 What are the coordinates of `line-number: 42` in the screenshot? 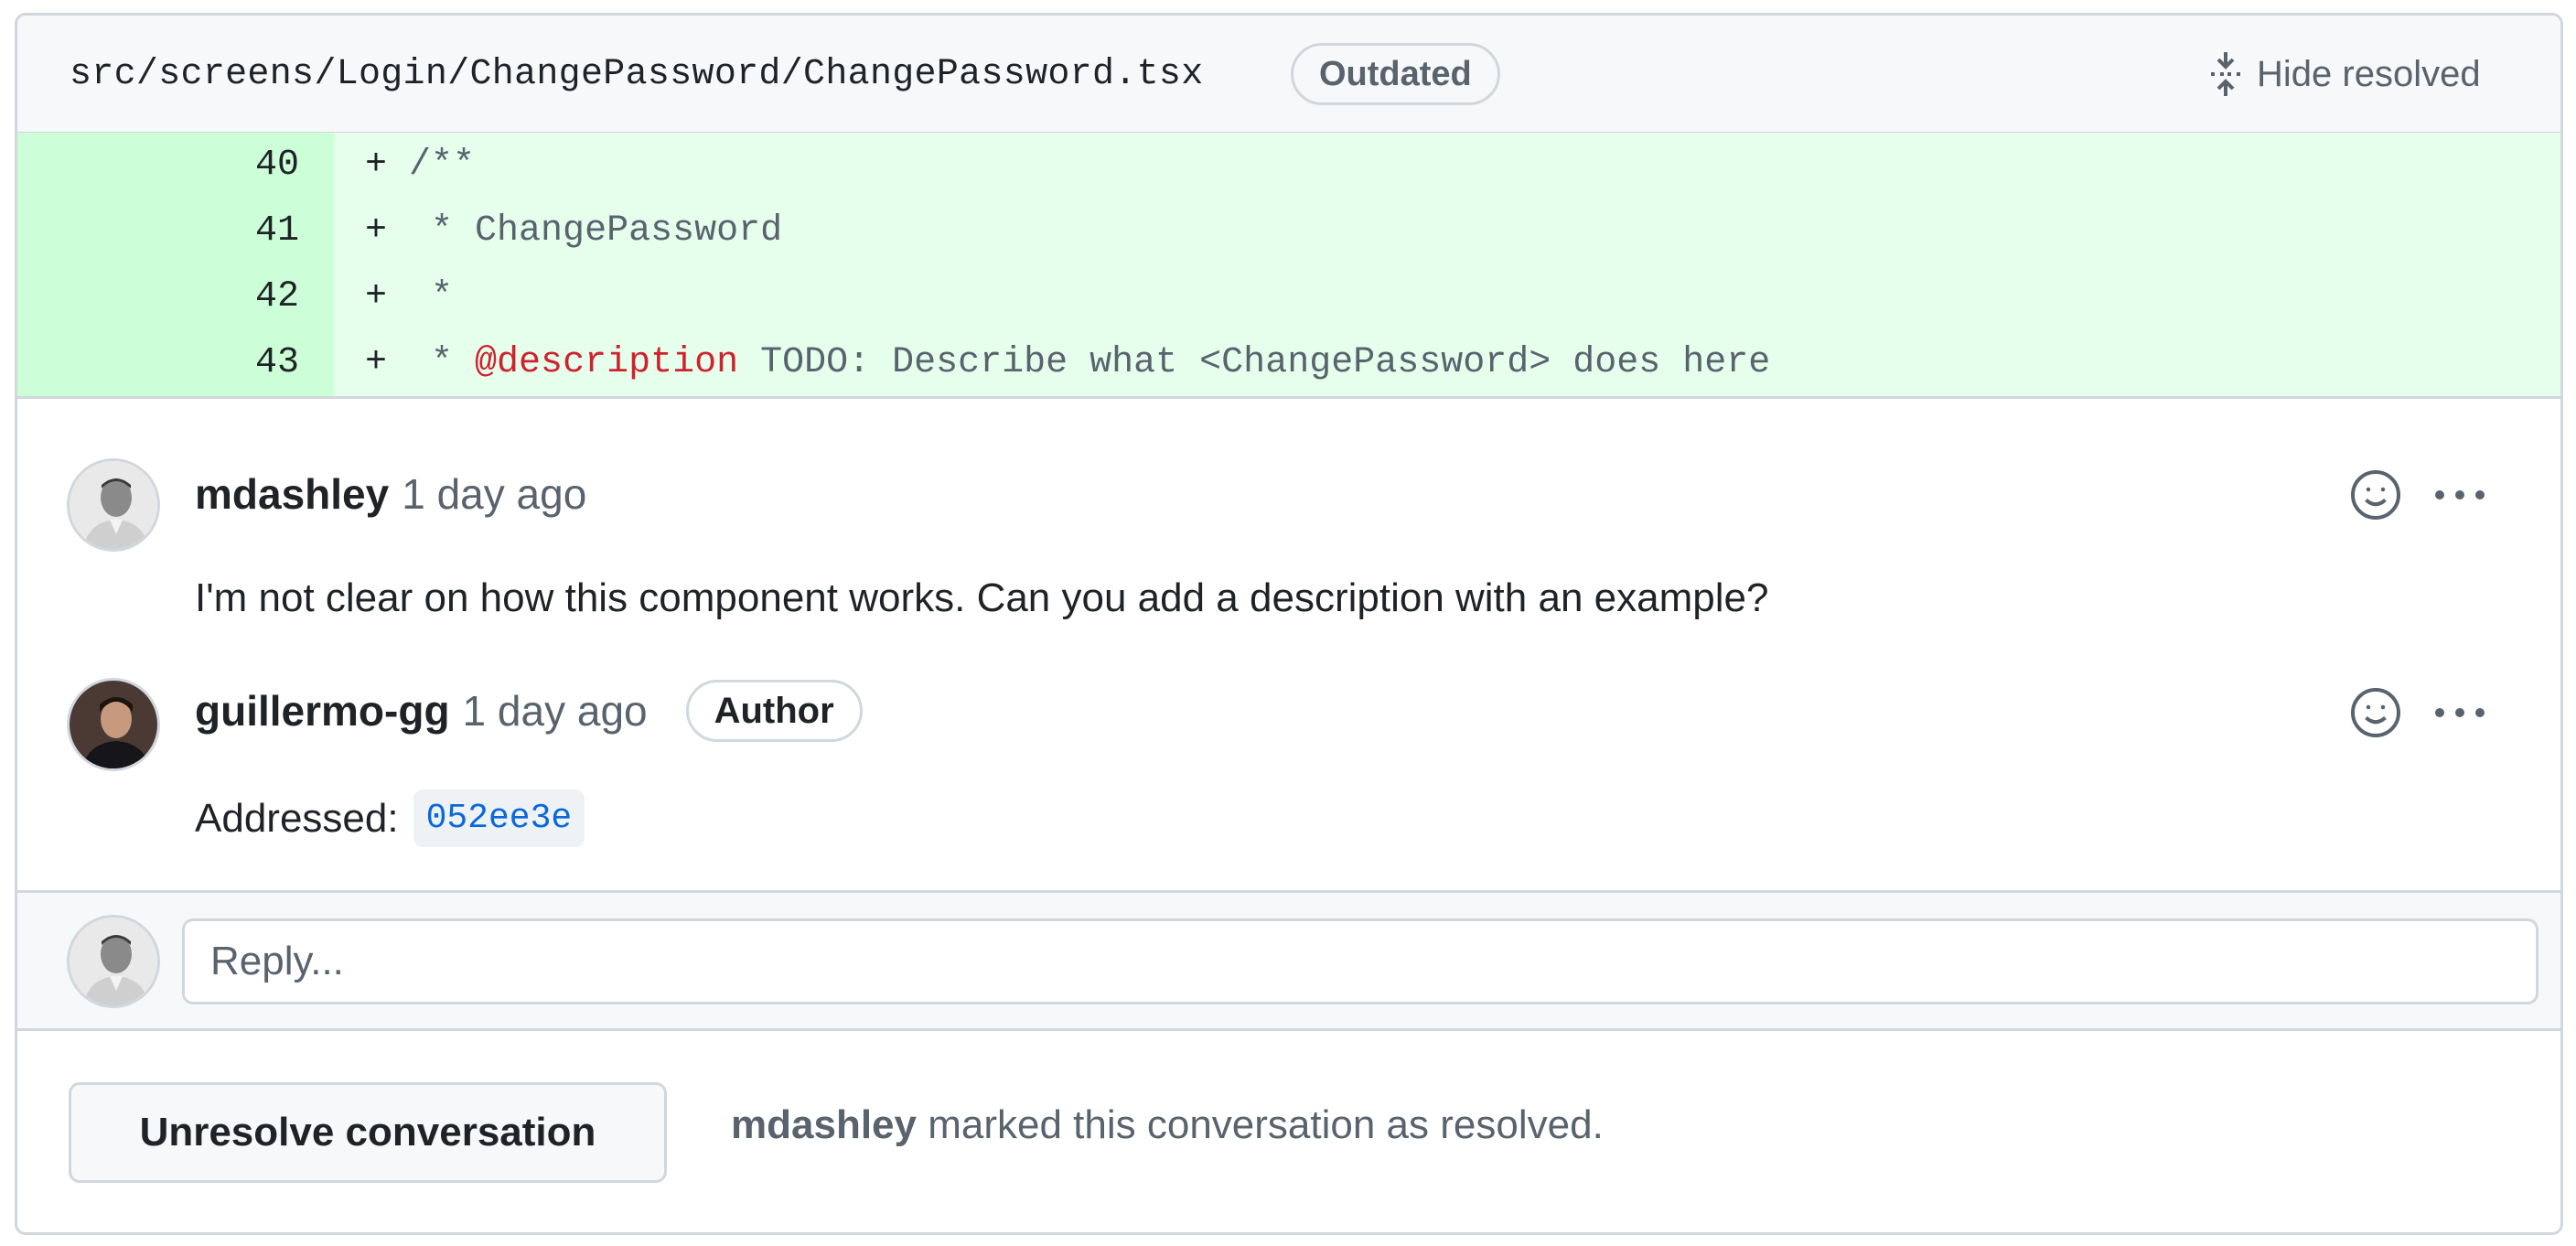 It's located at (176, 297).